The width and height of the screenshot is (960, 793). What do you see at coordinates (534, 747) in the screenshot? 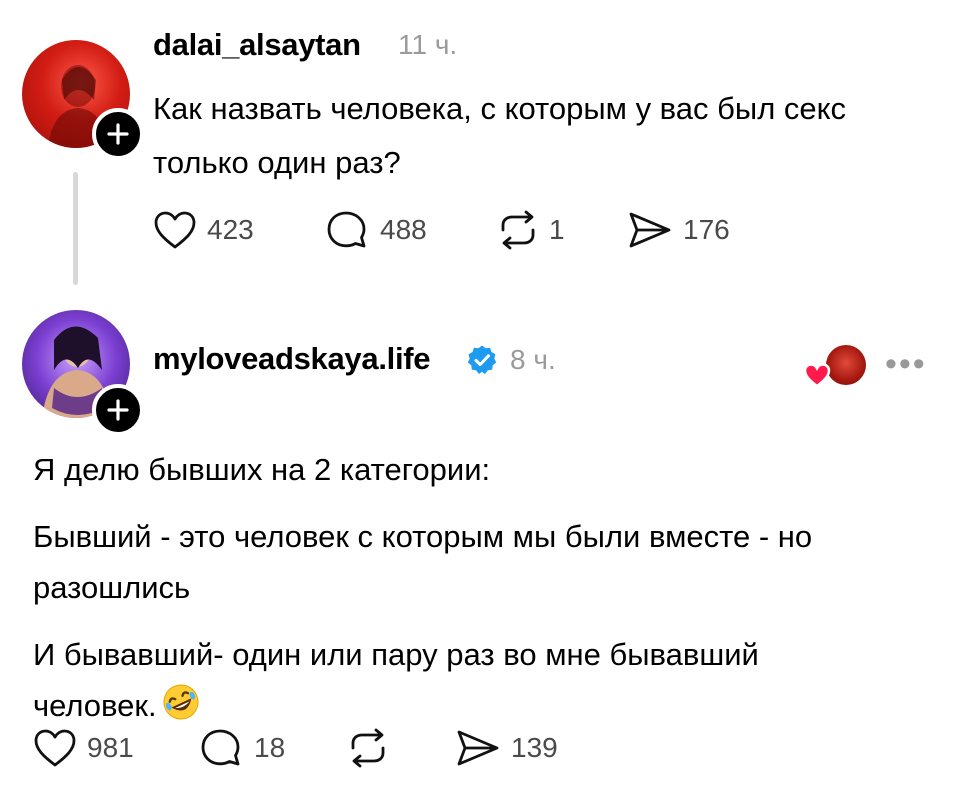
I see `share-count: 139` at bounding box center [534, 747].